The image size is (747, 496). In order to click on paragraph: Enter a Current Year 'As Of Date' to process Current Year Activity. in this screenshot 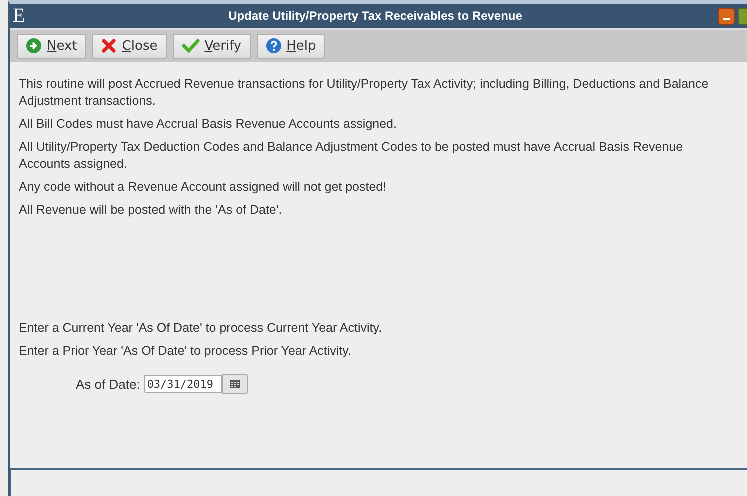, I will do `click(201, 328)`.